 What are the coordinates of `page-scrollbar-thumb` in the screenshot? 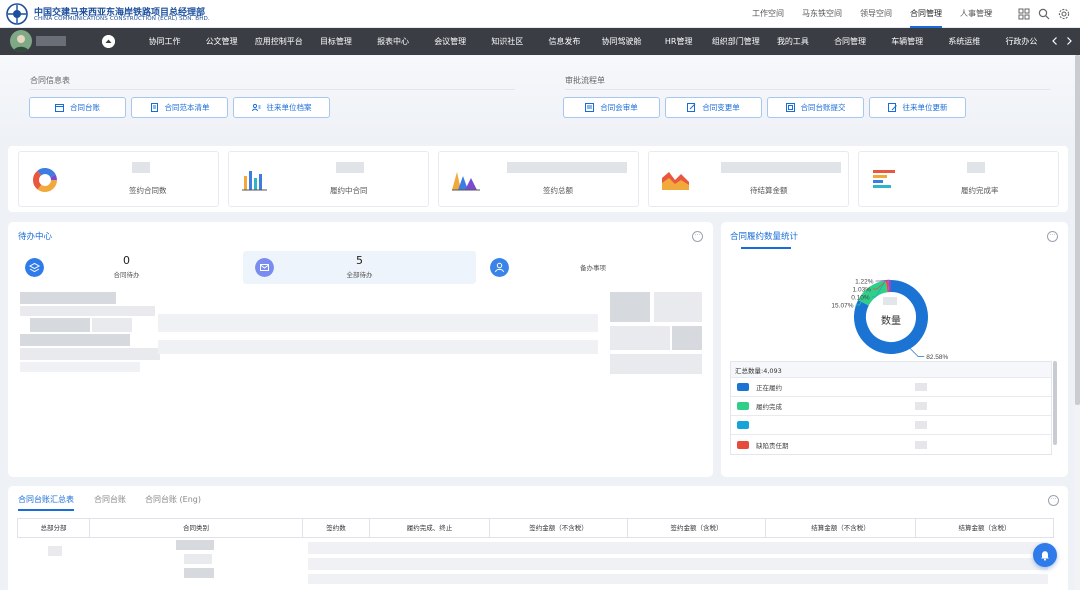 It's located at (1077, 230).